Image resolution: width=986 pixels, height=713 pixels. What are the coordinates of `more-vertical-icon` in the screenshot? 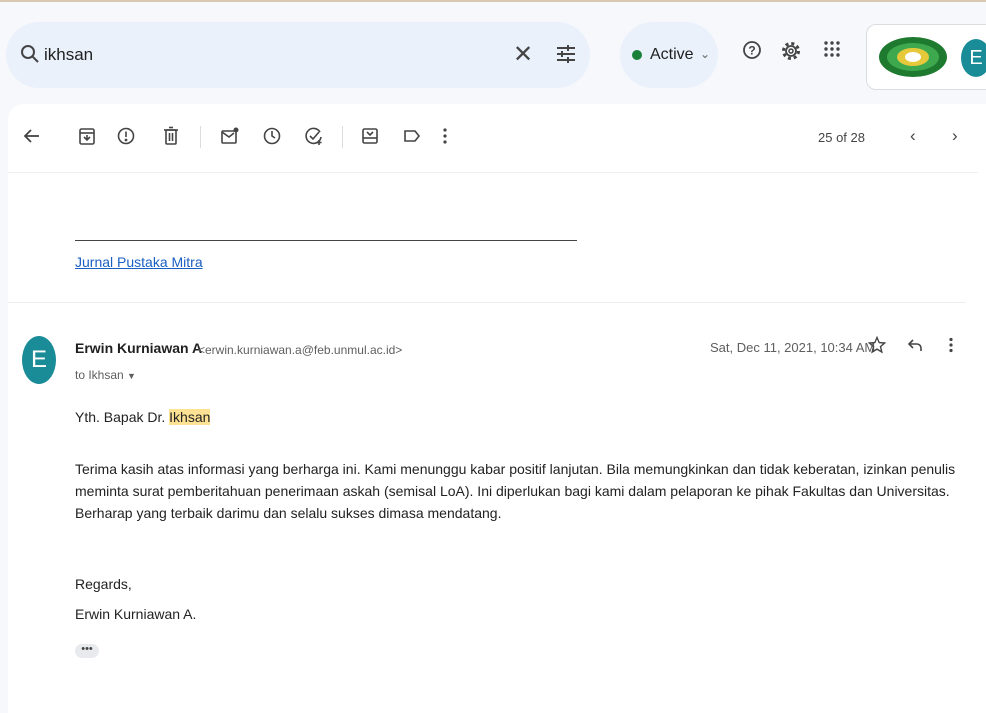 It's located at (445, 138).